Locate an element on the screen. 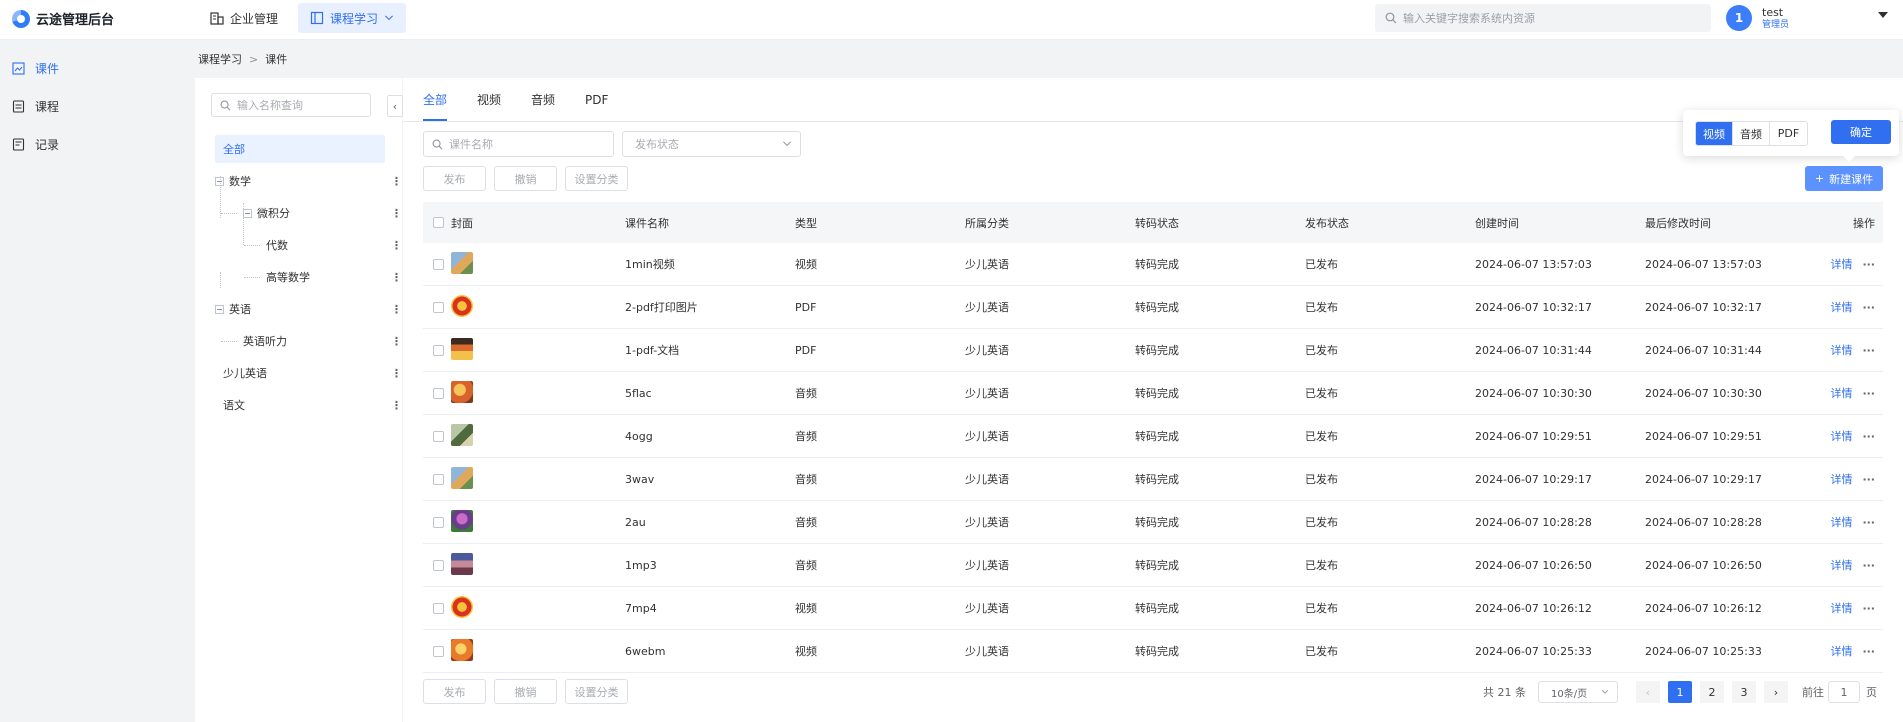 This screenshot has width=1903, height=722. tree-node-all: 全部 is located at coordinates (300, 149).